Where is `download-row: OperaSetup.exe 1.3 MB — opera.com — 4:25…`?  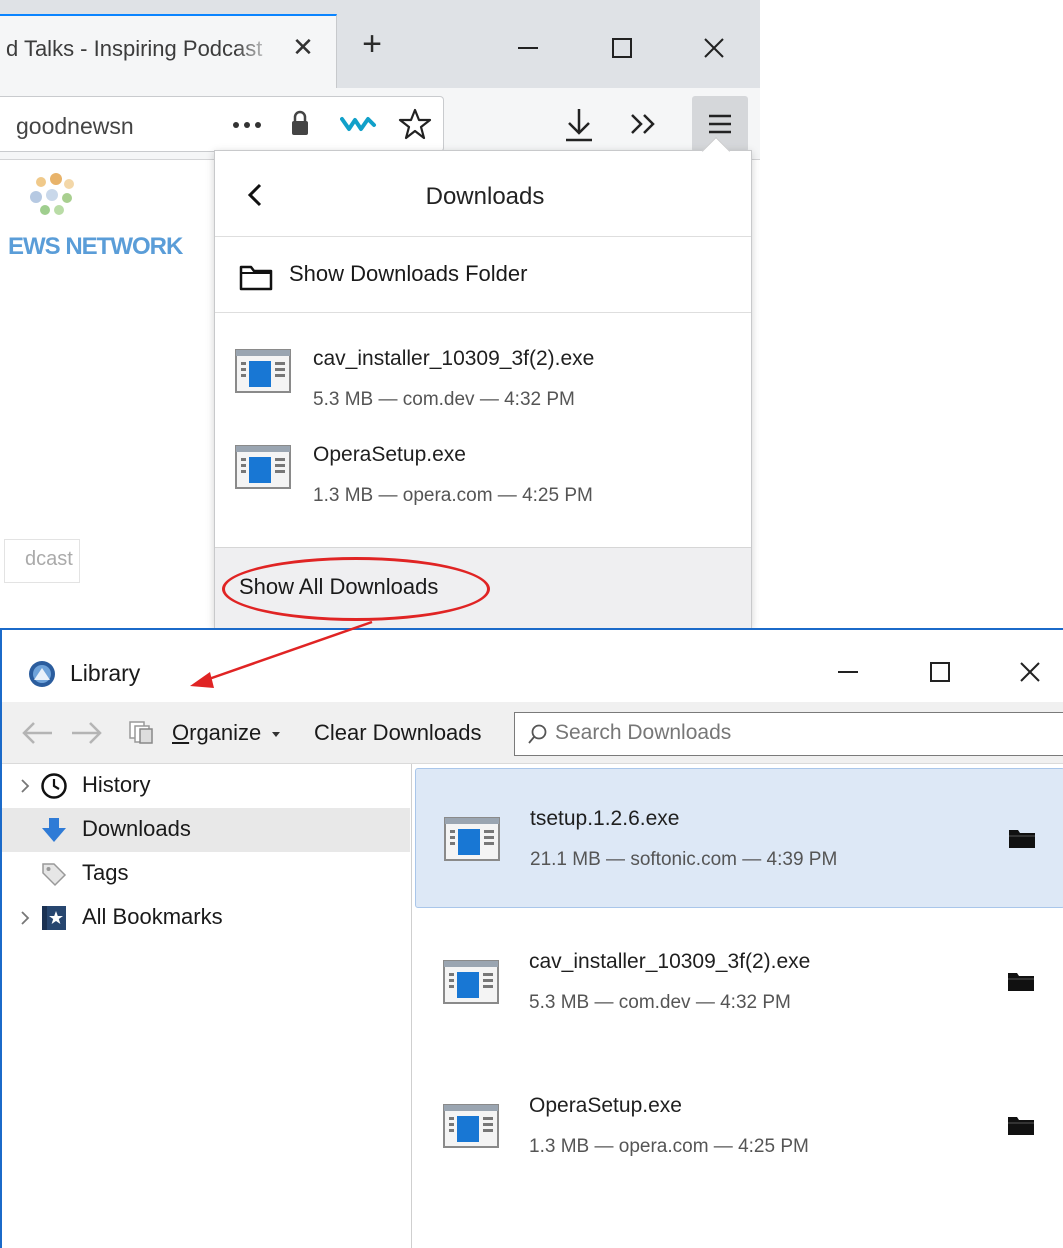
download-row: OperaSetup.exe 1.3 MB — opera.com — 4:25… is located at coordinates (739, 1126).